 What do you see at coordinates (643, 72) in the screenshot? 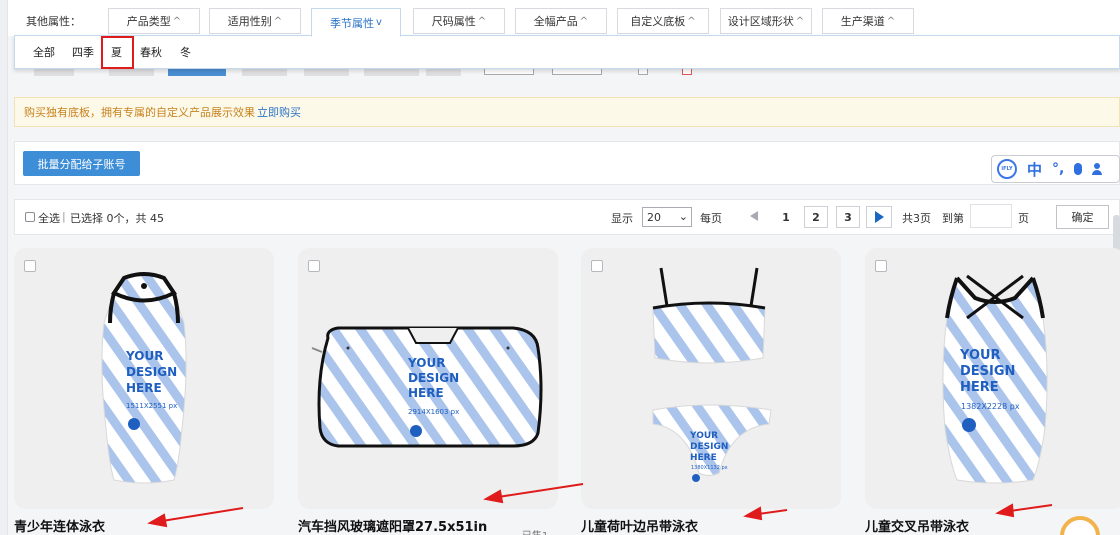
I see `sort-checkbox` at bounding box center [643, 72].